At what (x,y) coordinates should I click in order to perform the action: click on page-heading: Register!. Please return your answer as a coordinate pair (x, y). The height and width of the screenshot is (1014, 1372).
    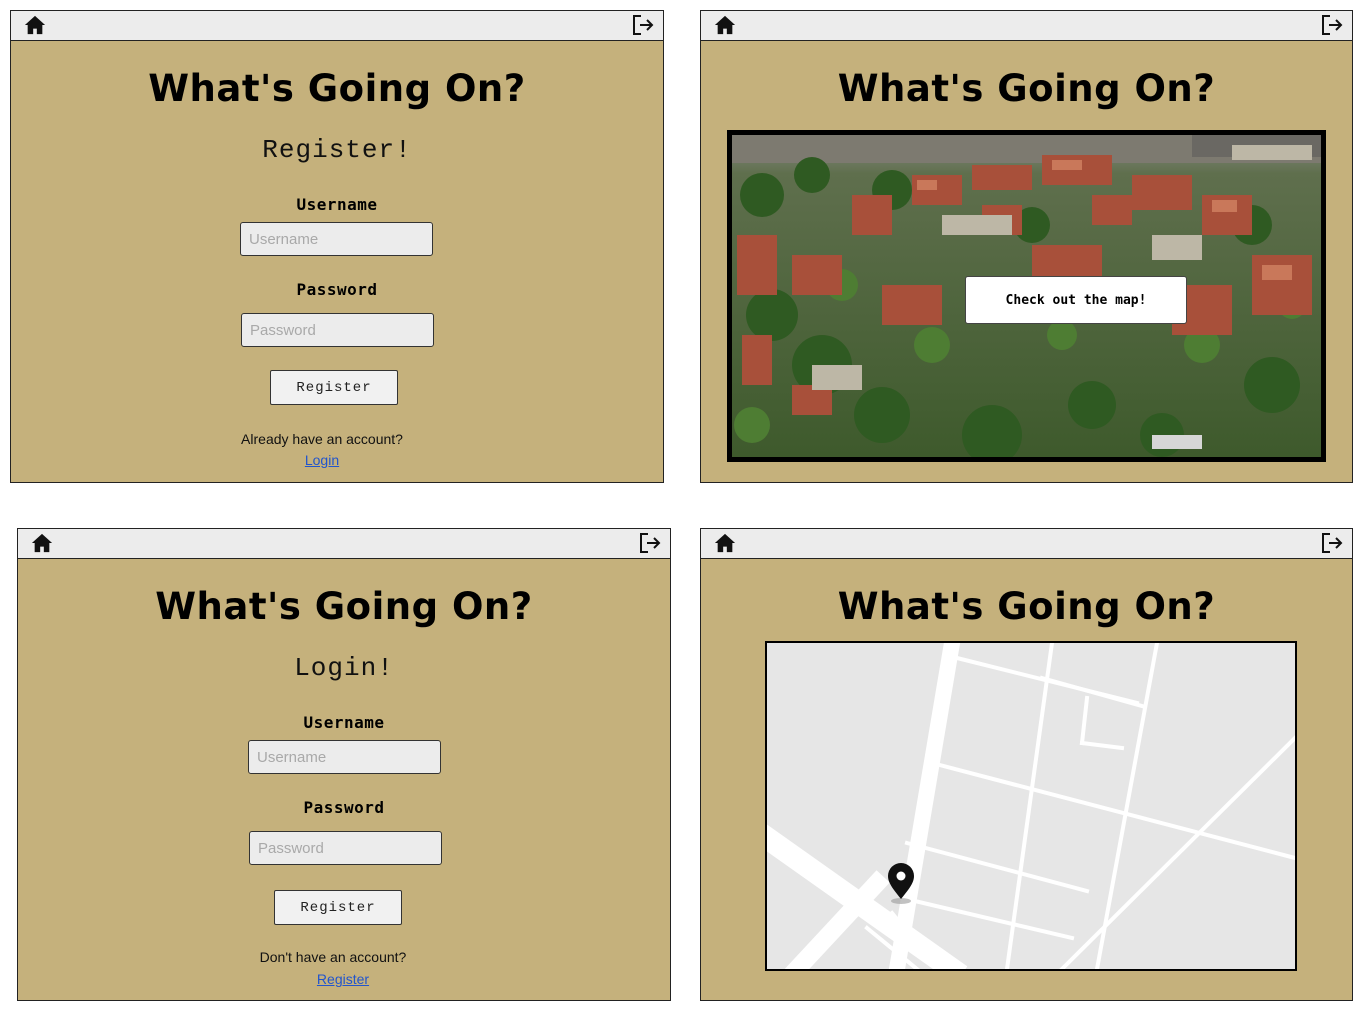
    Looking at the image, I should click on (337, 150).